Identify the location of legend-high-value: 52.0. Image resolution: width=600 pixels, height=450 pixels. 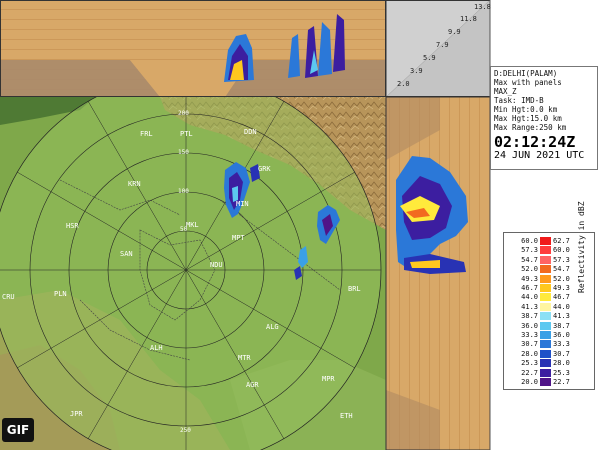
(561, 278).